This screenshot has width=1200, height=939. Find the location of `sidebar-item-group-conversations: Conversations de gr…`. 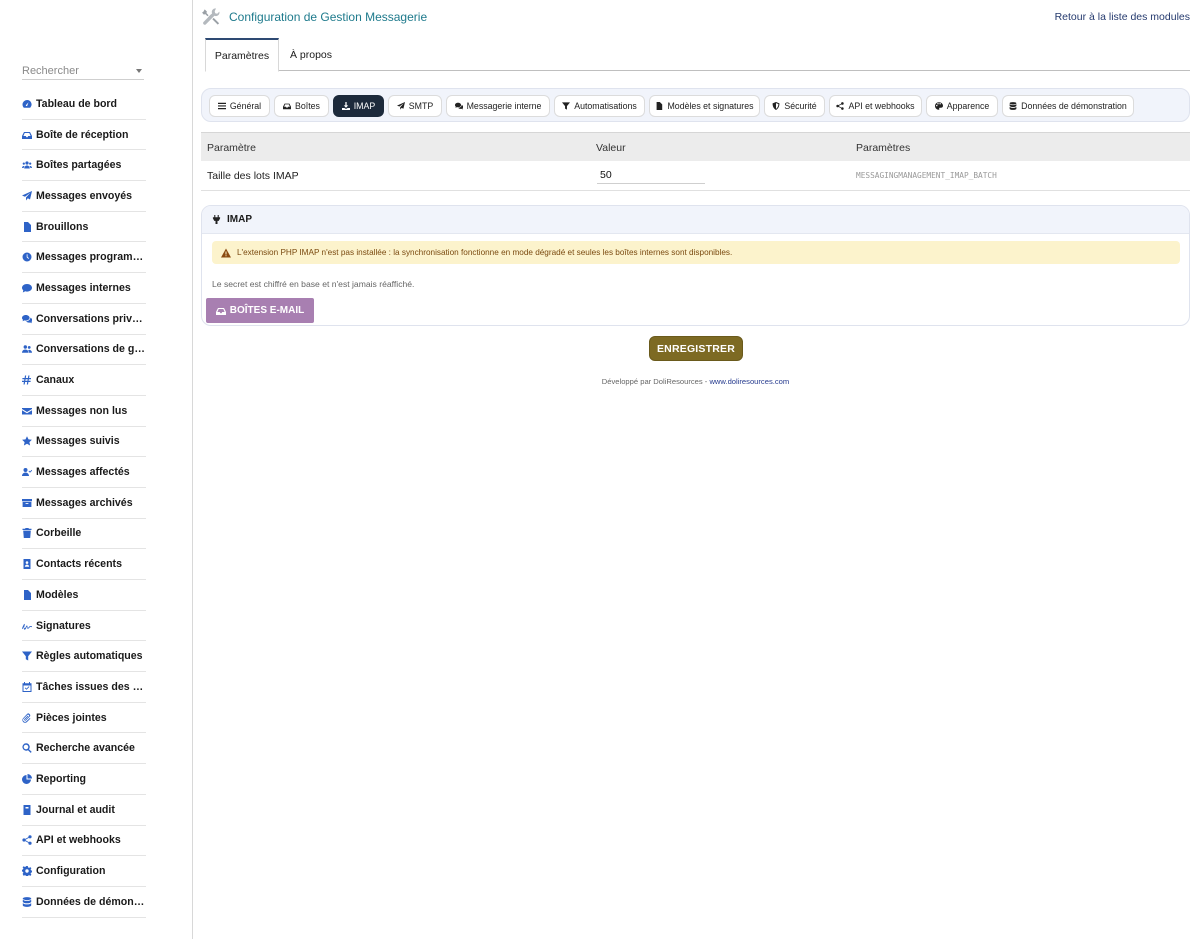

sidebar-item-group-conversations: Conversations de gr… is located at coordinates (84, 350).